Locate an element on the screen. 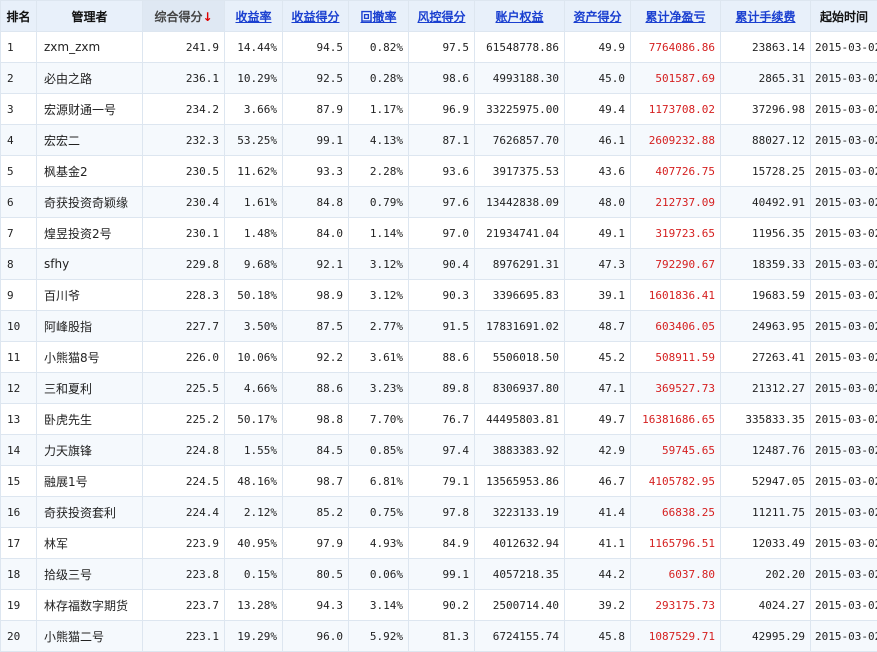 The image size is (877, 652). manager-cell: 奇获投资套利 is located at coordinates (90, 512).